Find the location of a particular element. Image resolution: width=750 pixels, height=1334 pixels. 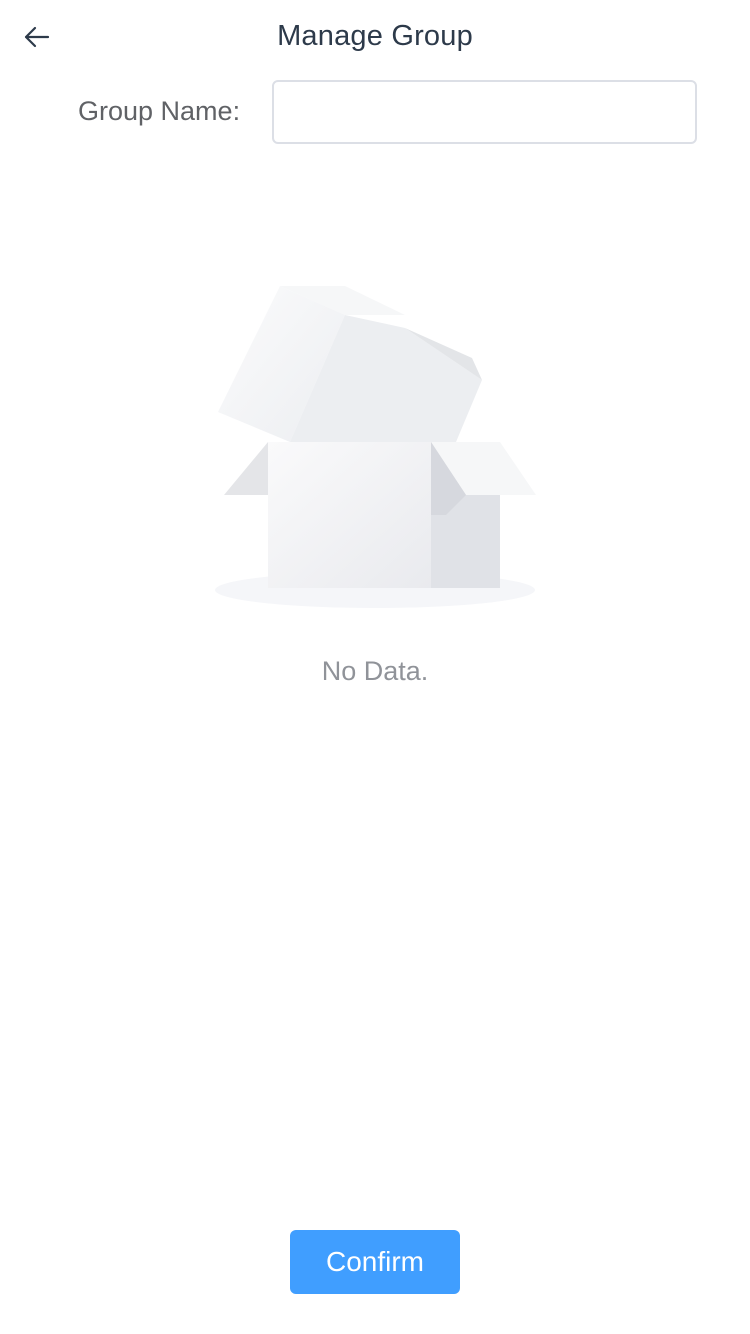

page-title: Manage Group is located at coordinates (375, 36).